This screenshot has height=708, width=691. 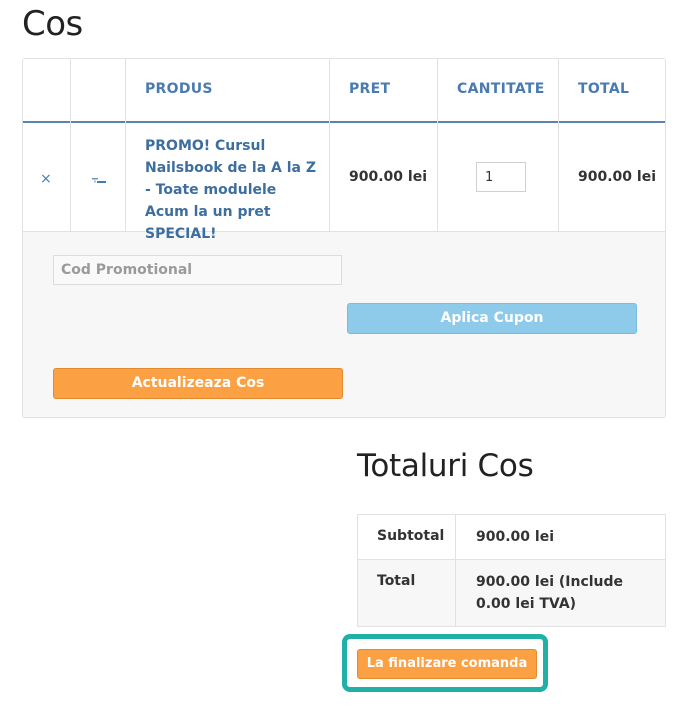 I want to click on header-total: TOTAL, so click(x=604, y=89).